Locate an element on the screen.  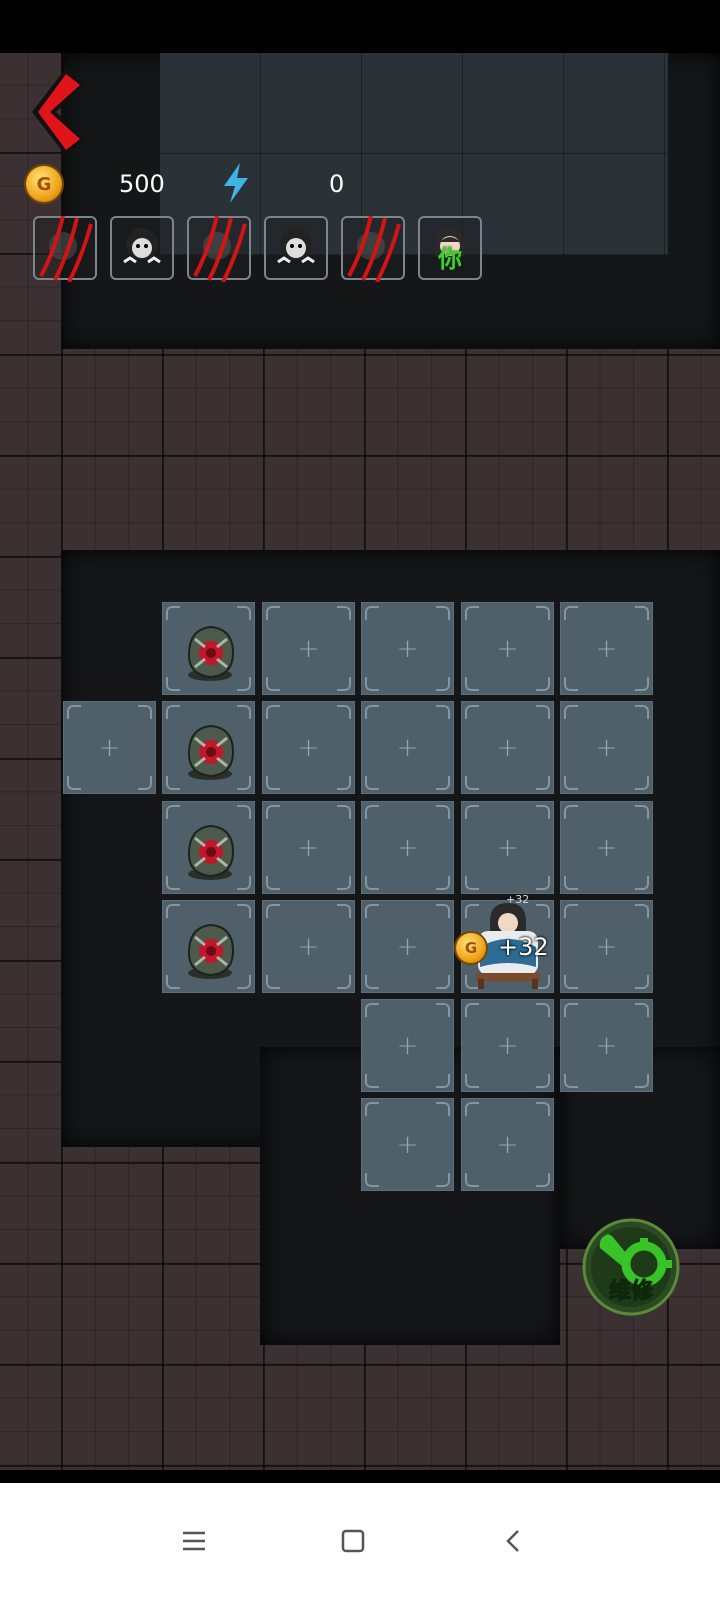
gold-coin-icon: G is located at coordinates (44, 184).